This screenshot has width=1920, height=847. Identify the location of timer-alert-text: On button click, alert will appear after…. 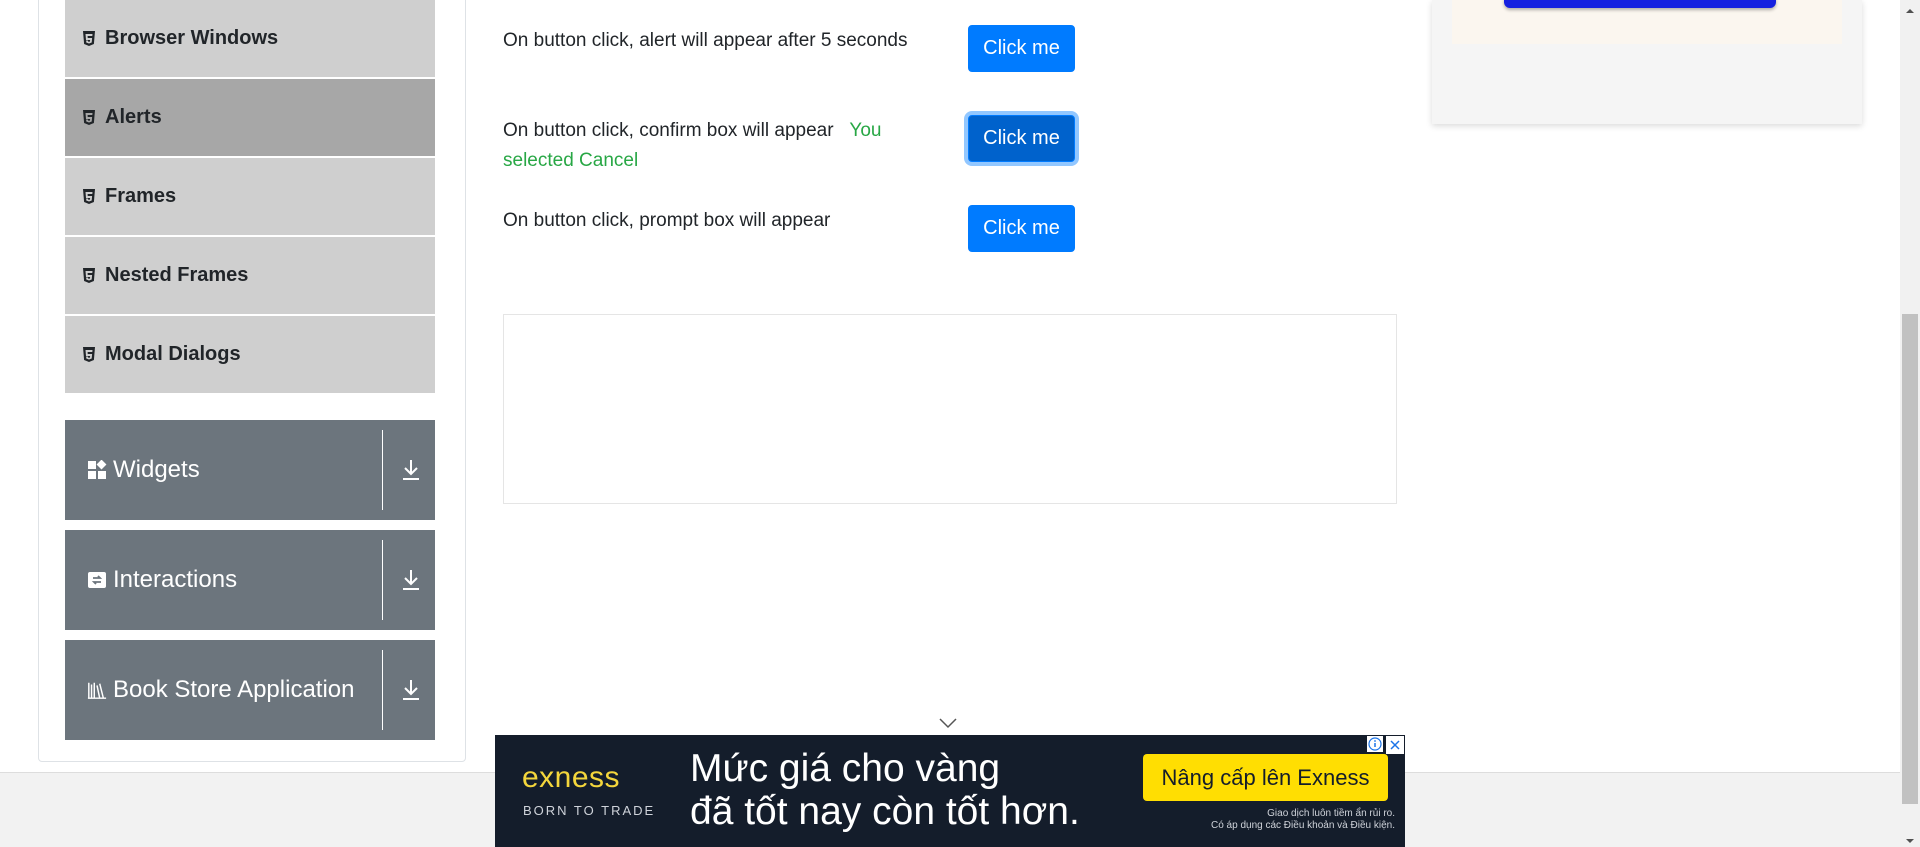
(705, 40).